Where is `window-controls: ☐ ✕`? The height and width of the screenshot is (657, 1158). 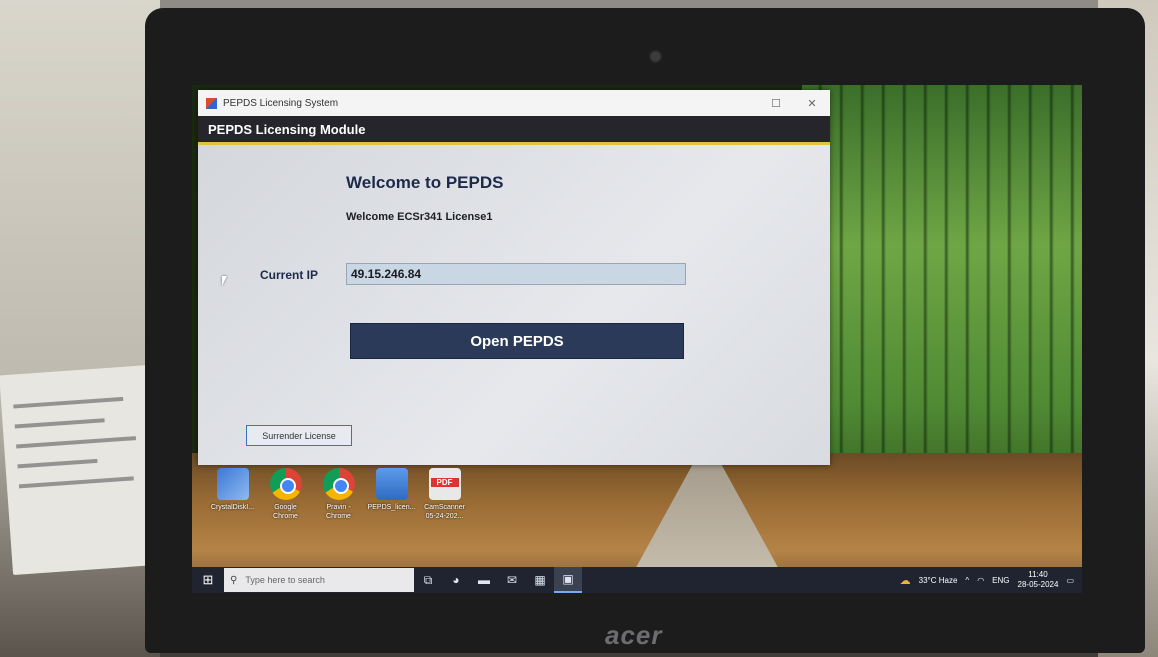 window-controls: ☐ ✕ is located at coordinates (794, 103).